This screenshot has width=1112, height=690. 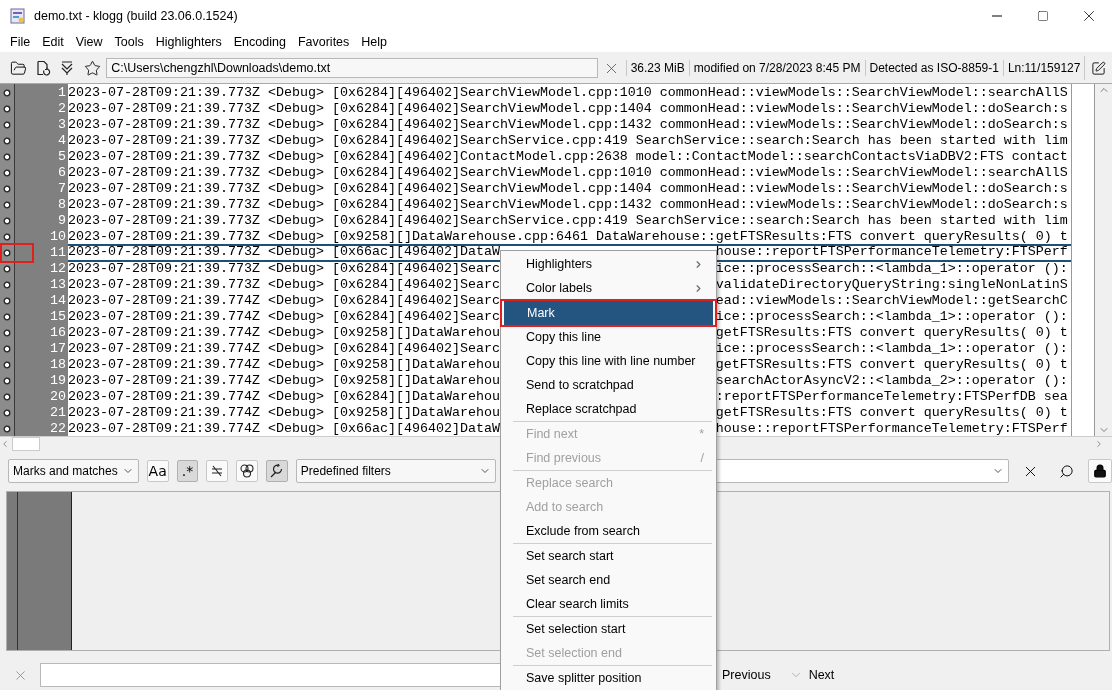 What do you see at coordinates (608, 531) in the screenshot?
I see `menu-item: Exclude from search` at bounding box center [608, 531].